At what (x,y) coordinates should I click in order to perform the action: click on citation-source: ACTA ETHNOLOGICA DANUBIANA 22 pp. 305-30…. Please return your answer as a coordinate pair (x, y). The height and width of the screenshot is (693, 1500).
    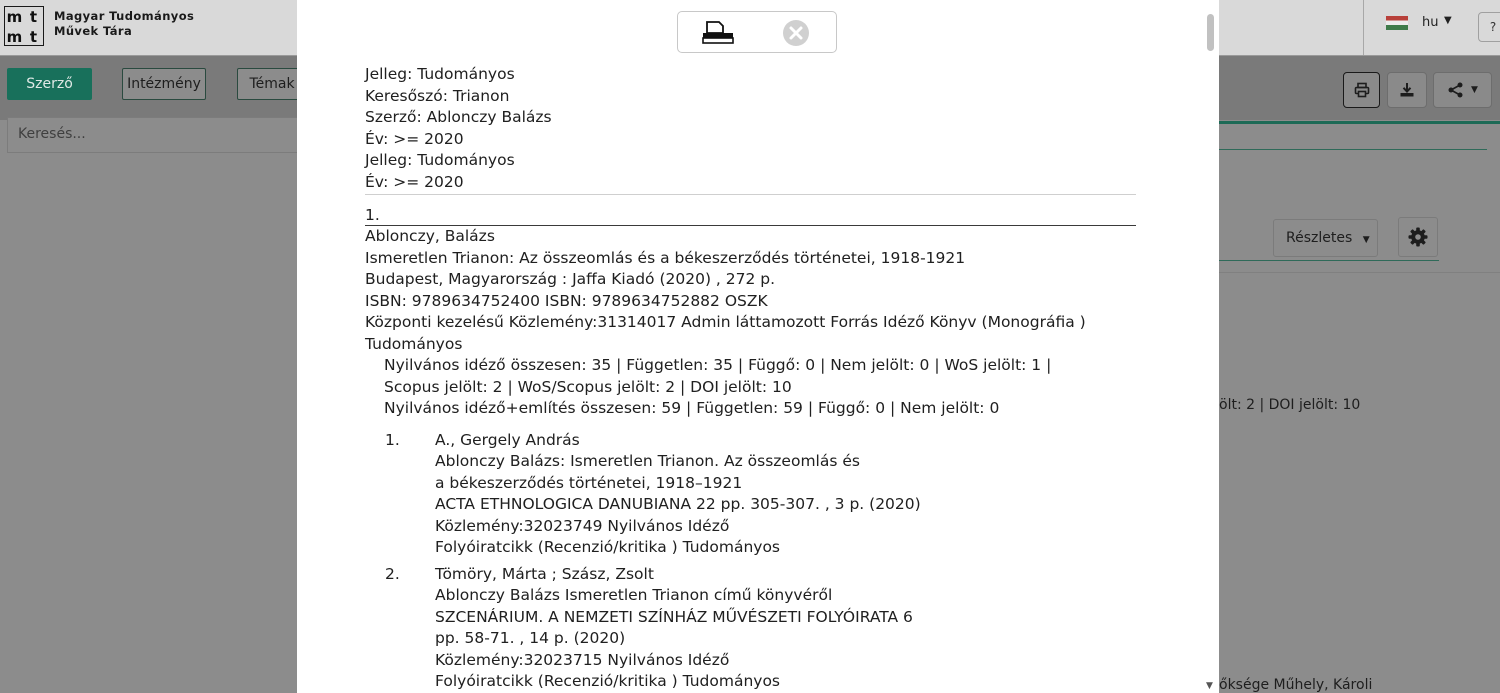
    Looking at the image, I should click on (678, 504).